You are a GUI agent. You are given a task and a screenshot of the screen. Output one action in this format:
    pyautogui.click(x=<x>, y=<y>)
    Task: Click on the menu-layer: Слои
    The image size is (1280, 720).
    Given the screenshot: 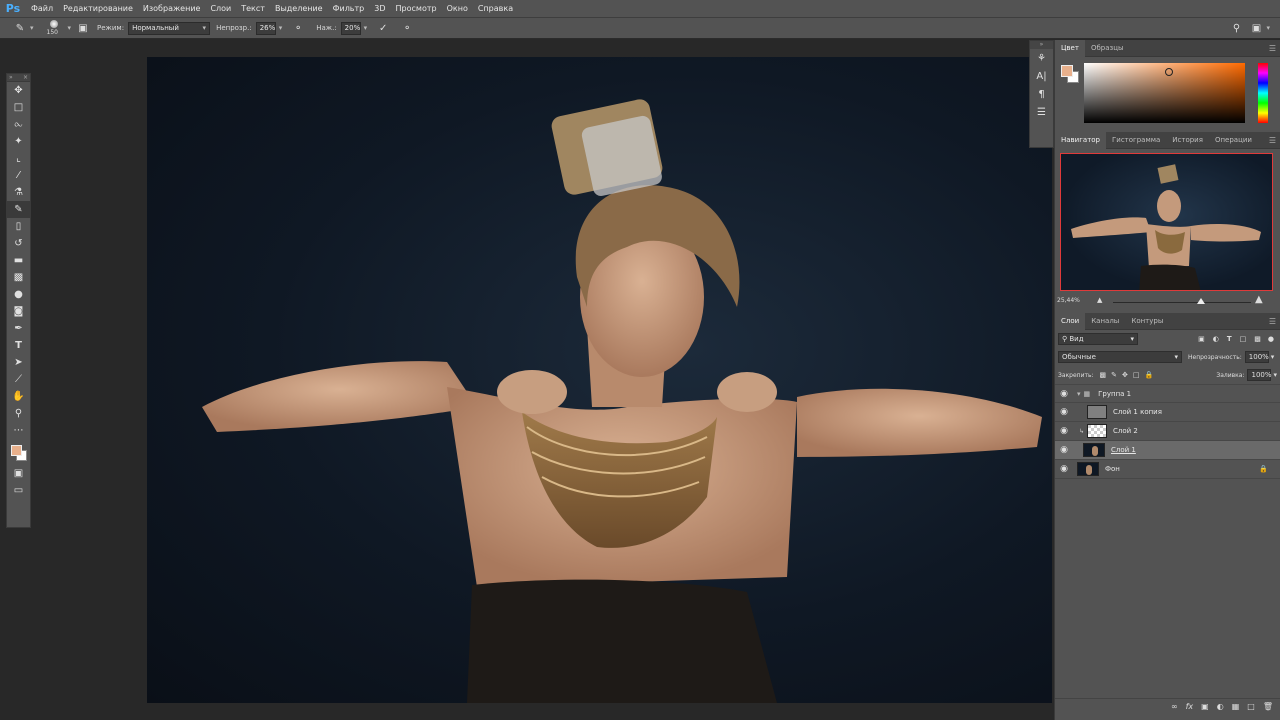 What is the action you would take?
    pyautogui.click(x=220, y=8)
    